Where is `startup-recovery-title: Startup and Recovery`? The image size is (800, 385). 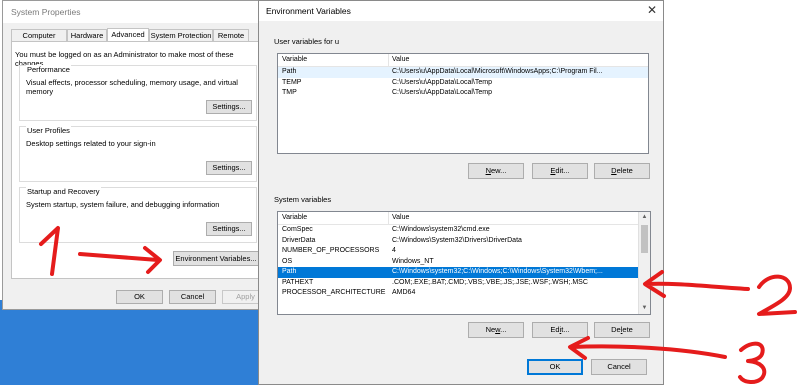
startup-recovery-title: Startup and Recovery is located at coordinates (63, 191).